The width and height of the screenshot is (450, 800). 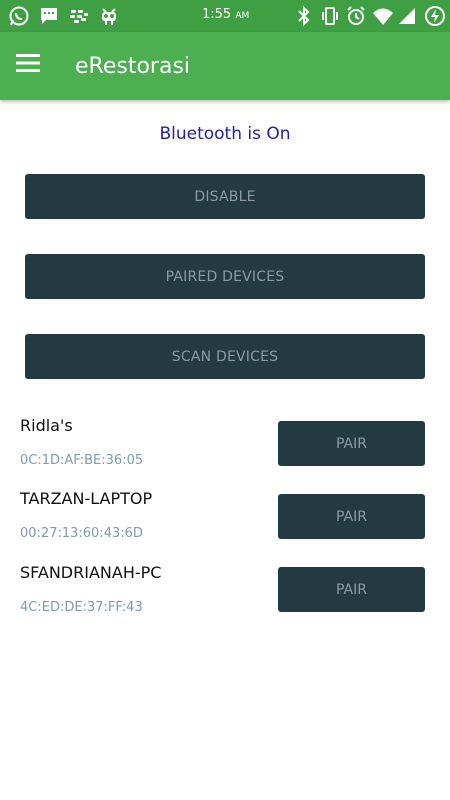 What do you see at coordinates (217, 14) in the screenshot?
I see `time-text: 1:55` at bounding box center [217, 14].